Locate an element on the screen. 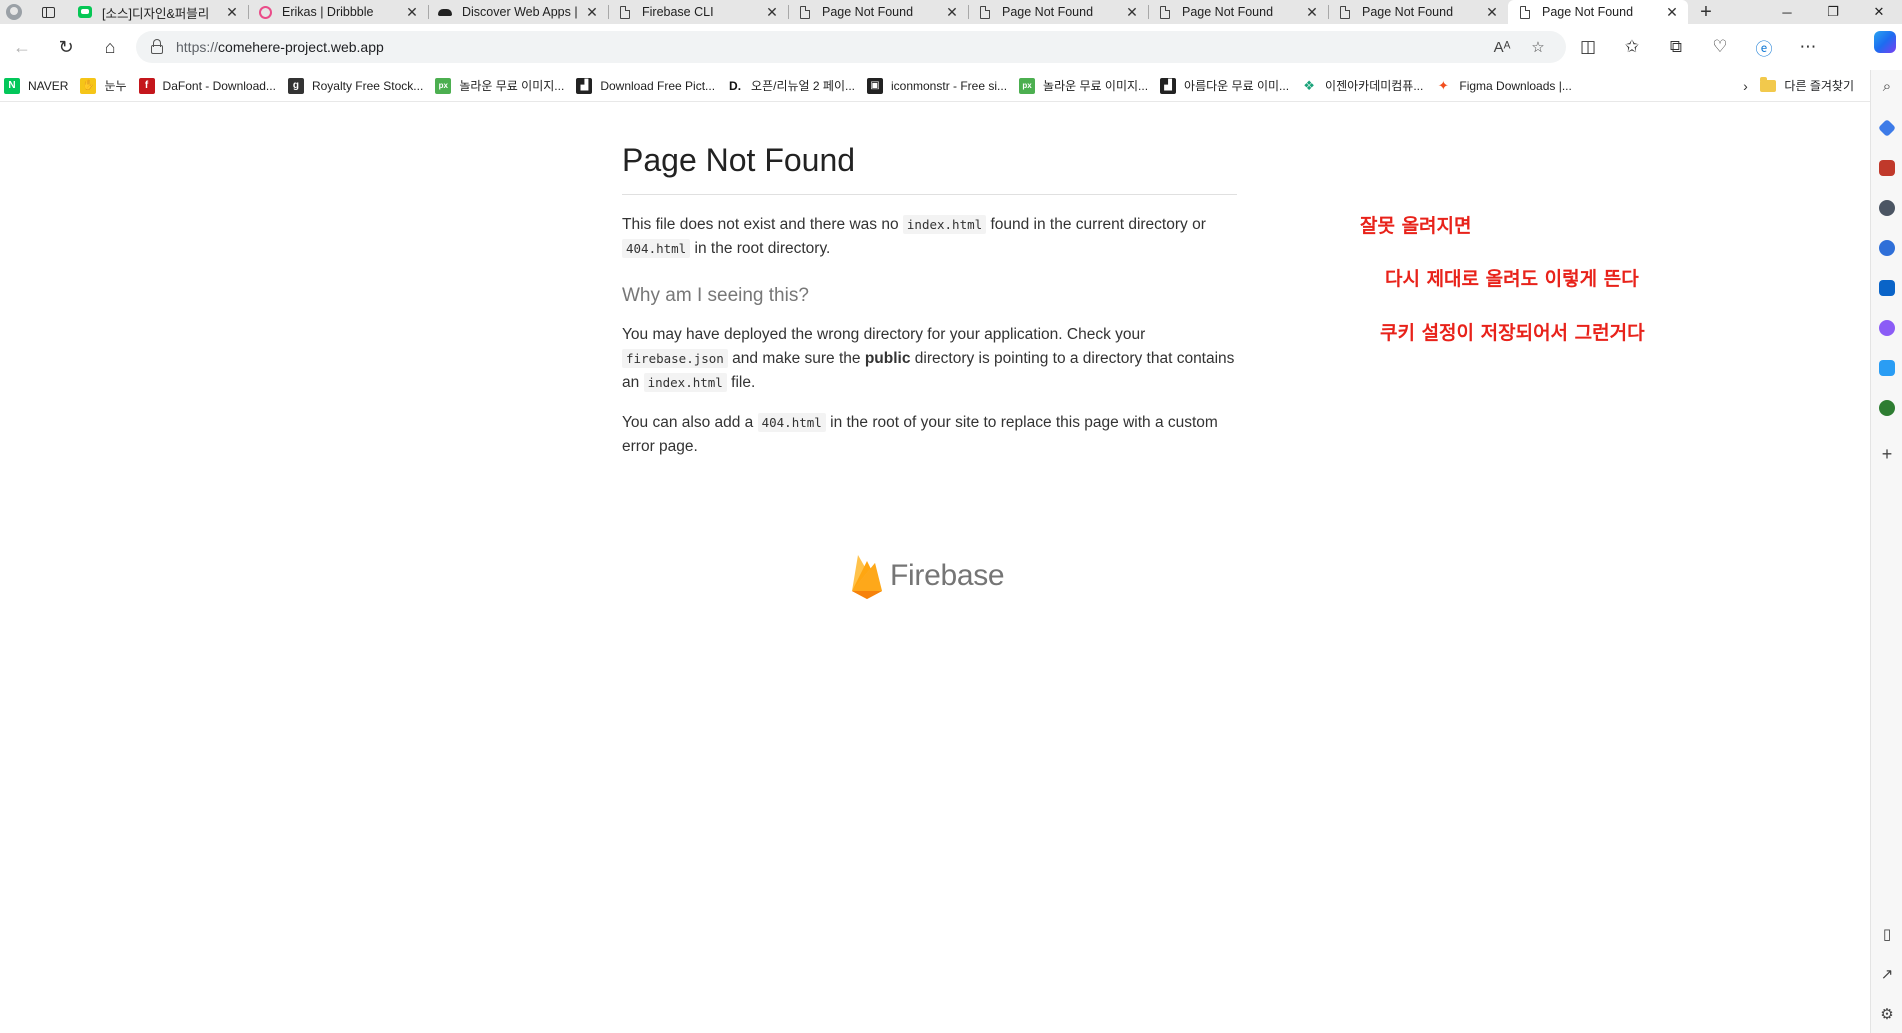 The image size is (1902, 1033). tab-1: [소스]디자인&퍼블리 ✕ is located at coordinates (158, 12).